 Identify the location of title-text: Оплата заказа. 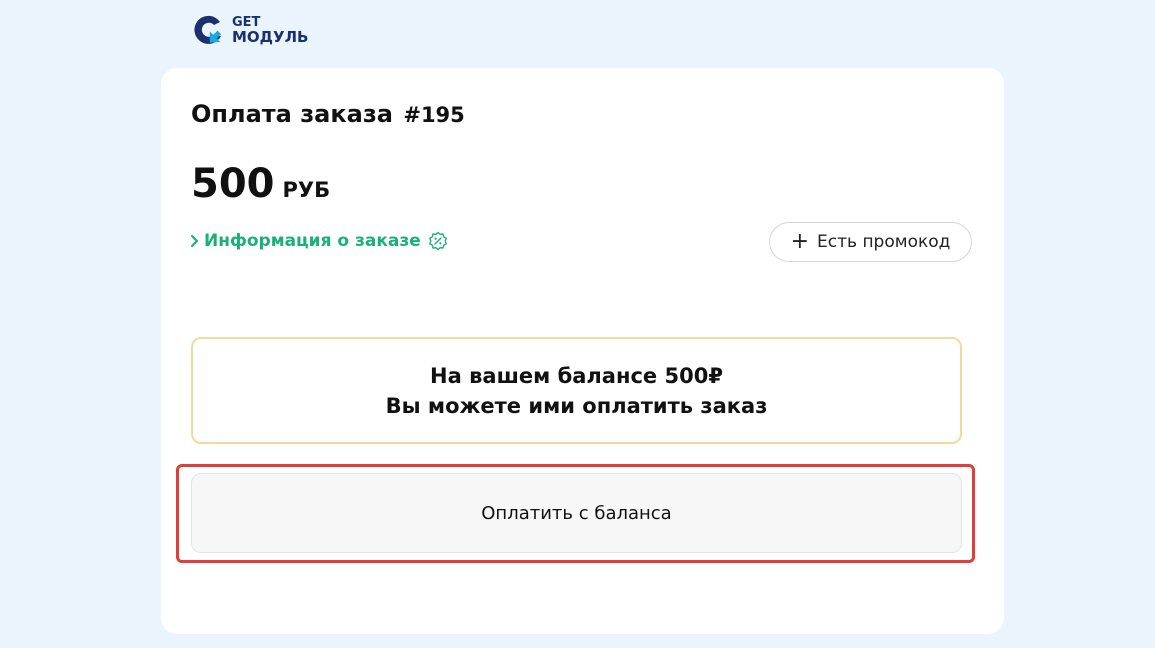
(292, 114).